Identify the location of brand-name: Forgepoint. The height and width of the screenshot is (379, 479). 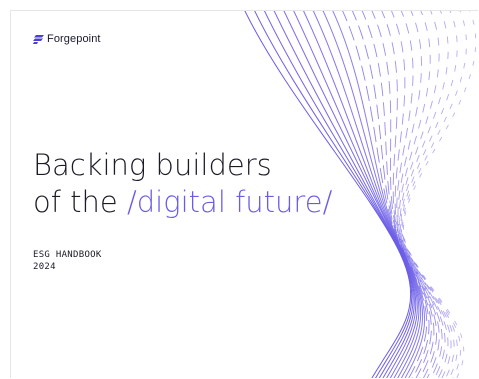
(74, 39).